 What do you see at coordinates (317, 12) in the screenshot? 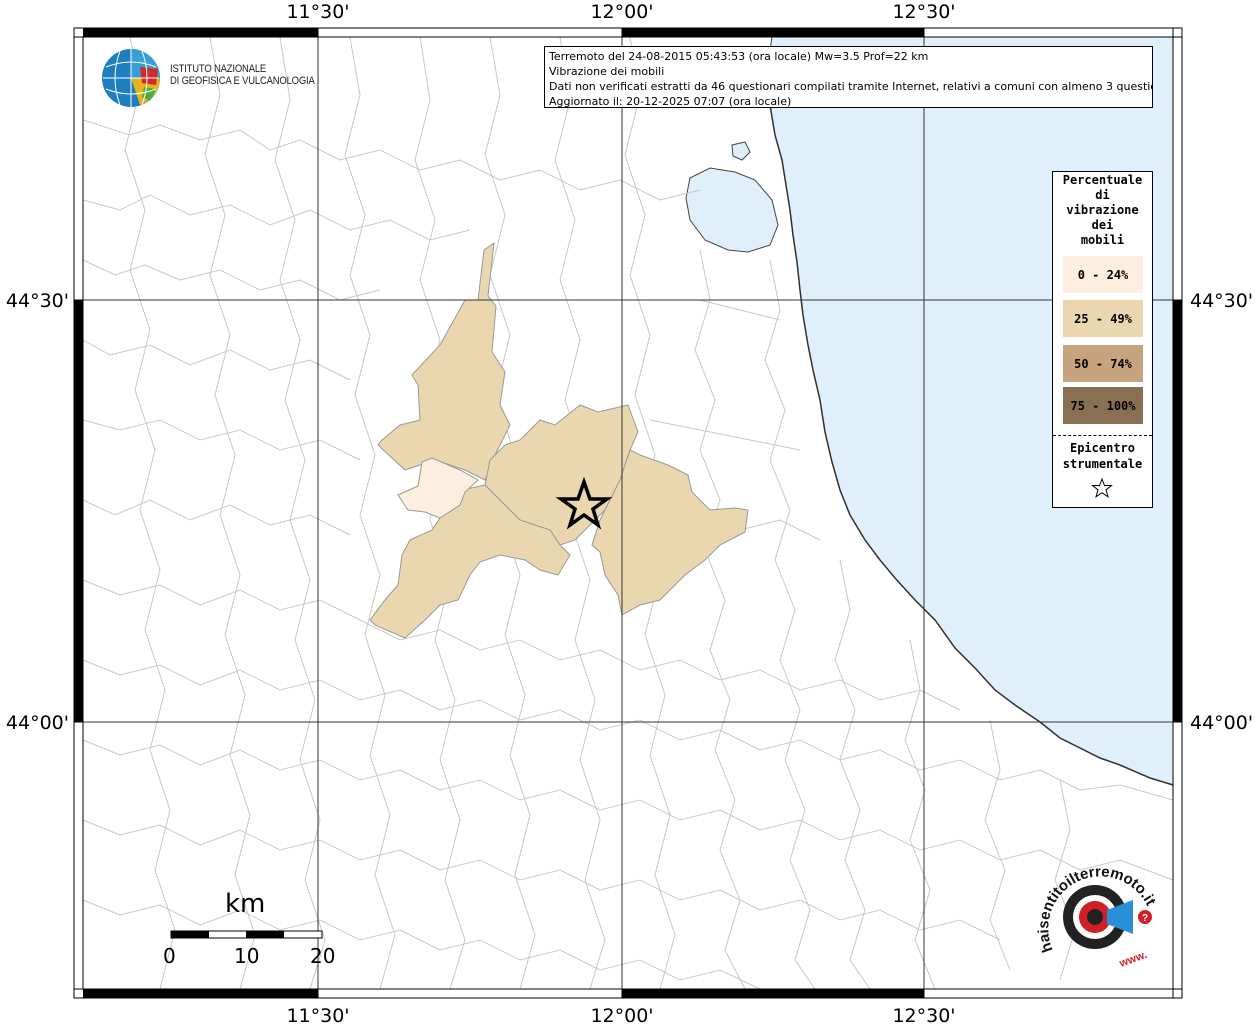
I see `top-lon-label: 11°30'` at bounding box center [317, 12].